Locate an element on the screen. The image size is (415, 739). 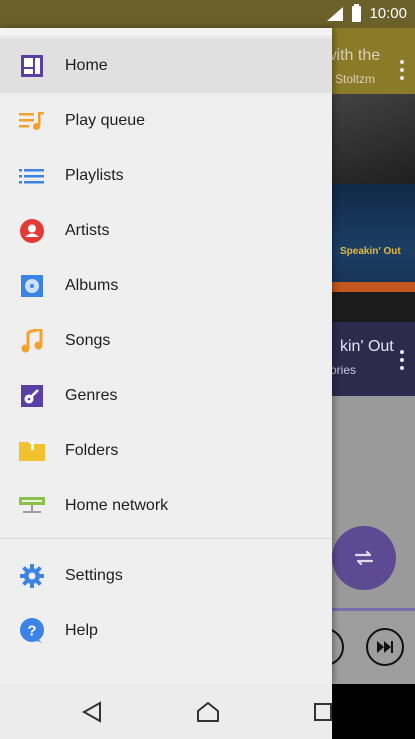
list-item-subtitle: ories is located at coordinates (343, 370).